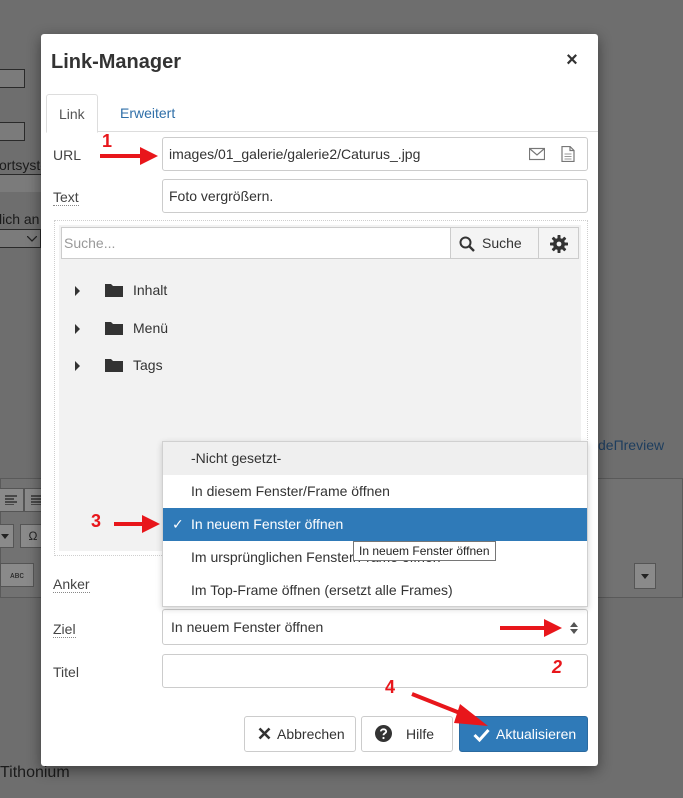 This screenshot has height=798, width=683. What do you see at coordinates (481, 735) in the screenshot?
I see `check-icon` at bounding box center [481, 735].